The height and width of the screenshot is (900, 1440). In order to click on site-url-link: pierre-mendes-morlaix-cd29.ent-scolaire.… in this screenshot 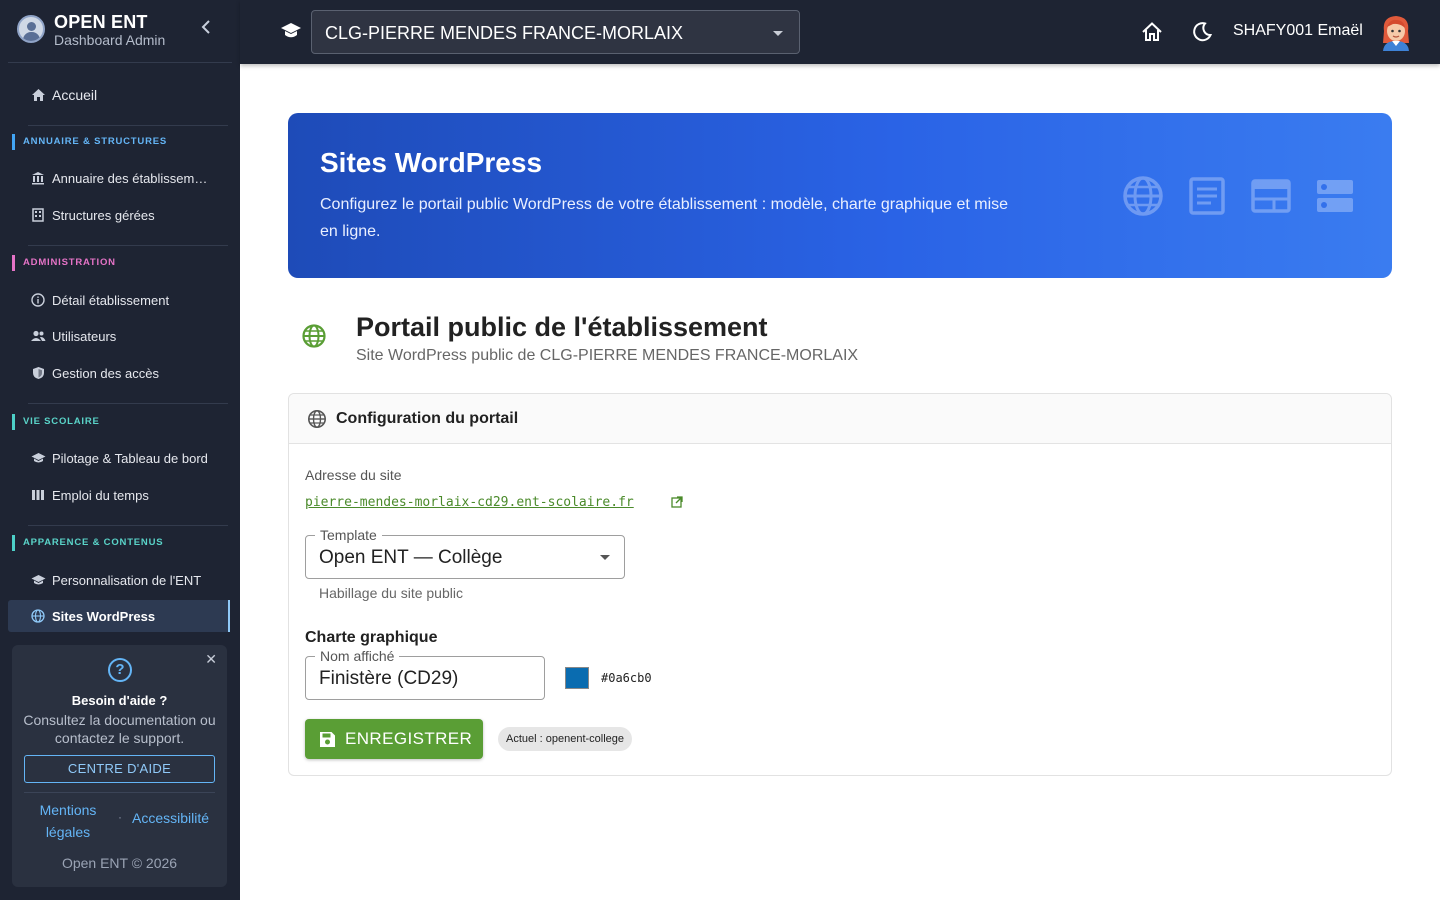, I will do `click(469, 502)`.